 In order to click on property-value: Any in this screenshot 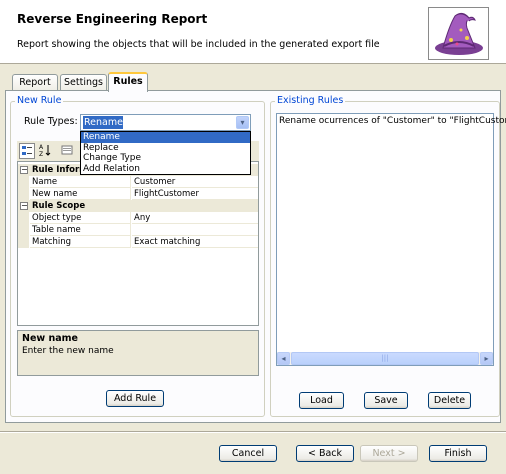, I will do `click(195, 218)`.